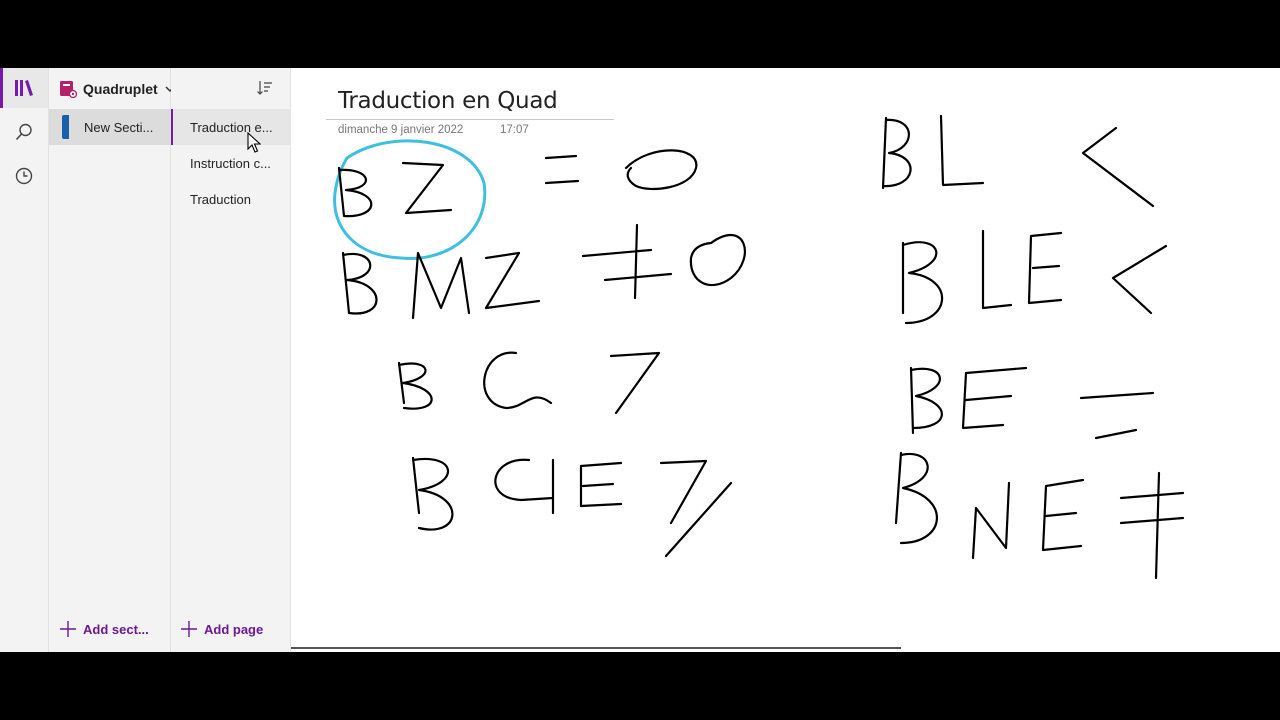 The image size is (1280, 720). I want to click on sort-button, so click(265, 88).